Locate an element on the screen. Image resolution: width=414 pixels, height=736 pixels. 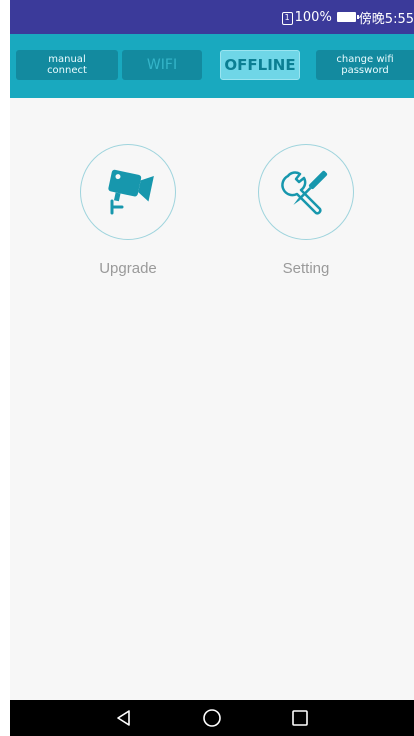
setting-tile: Setting is located at coordinates (306, 210).